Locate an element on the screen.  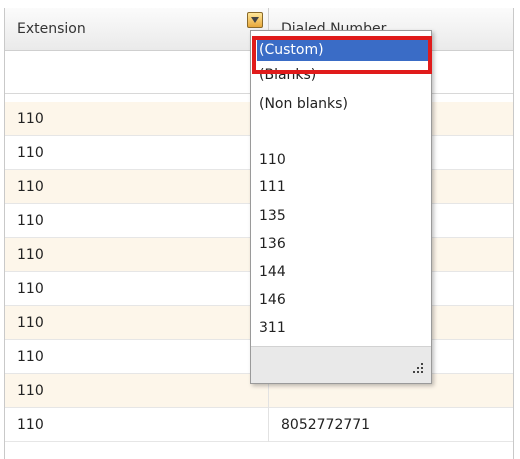
filter-option: 146 is located at coordinates (343, 300).